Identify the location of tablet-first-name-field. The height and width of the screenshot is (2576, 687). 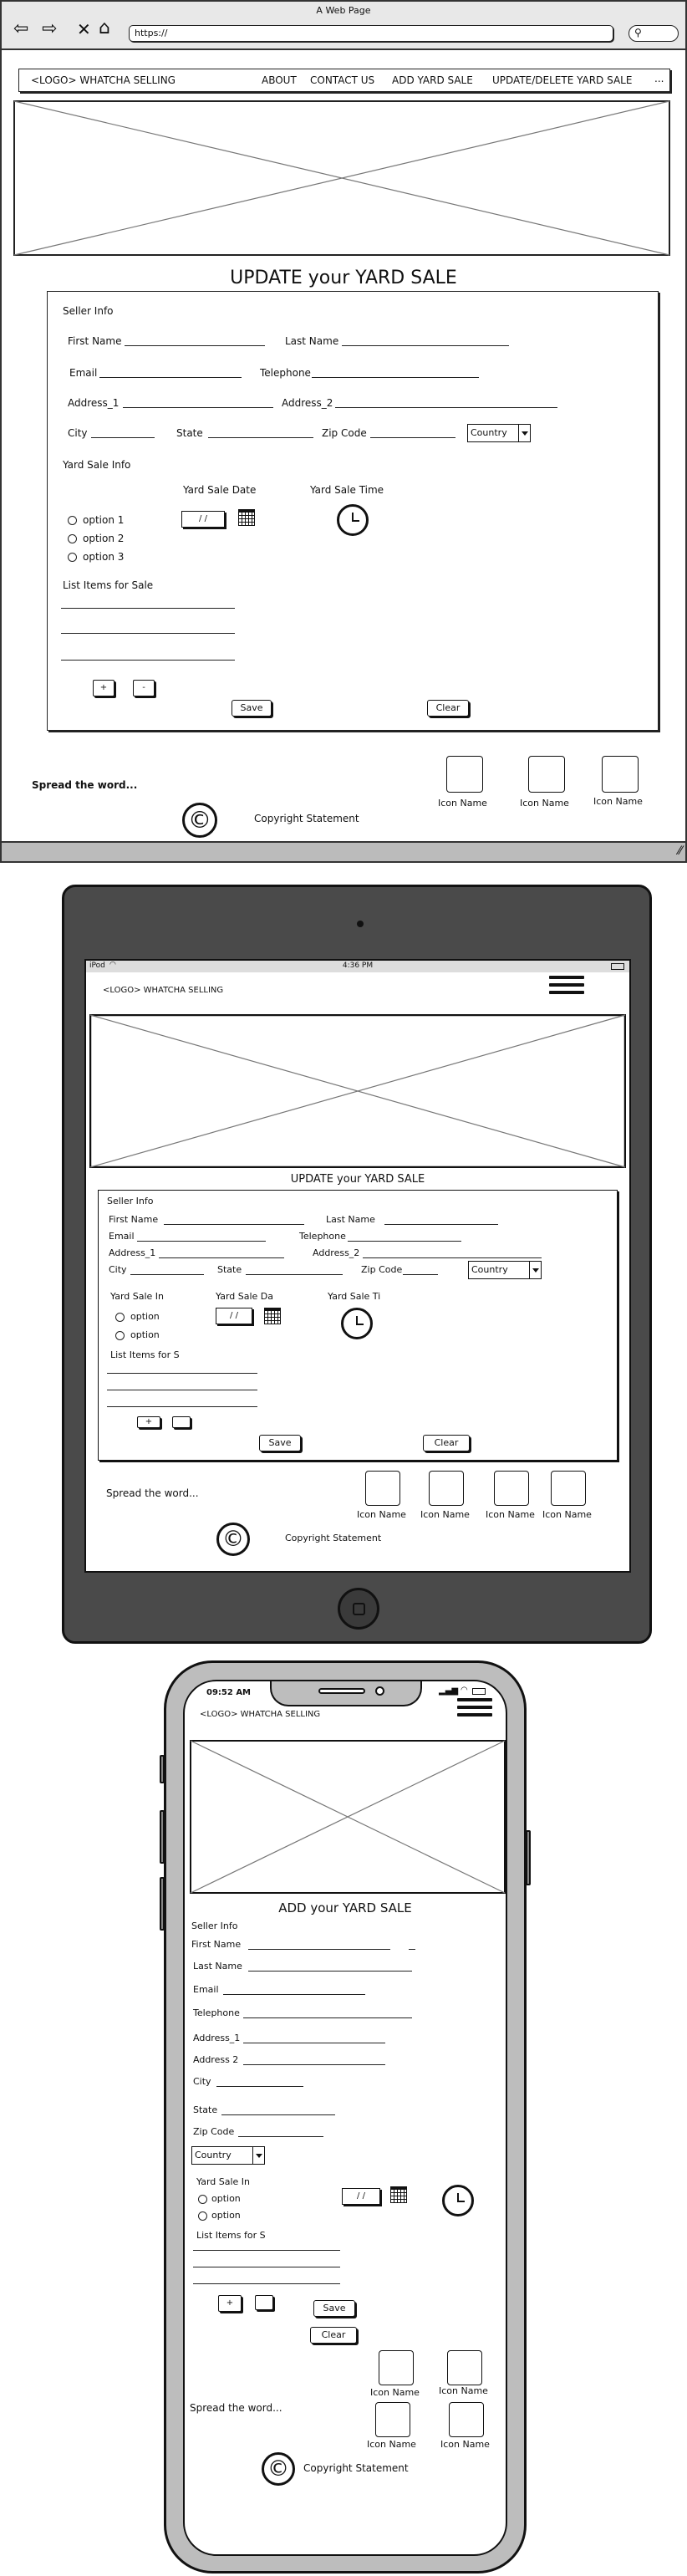
(234, 1225).